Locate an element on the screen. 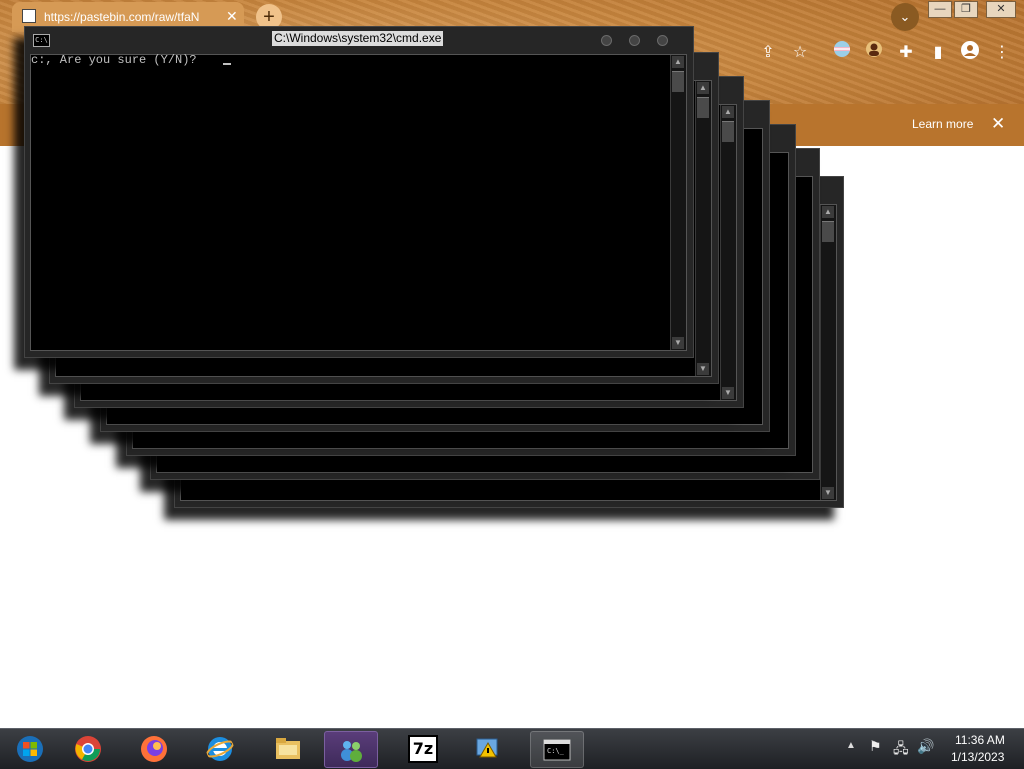 The width and height of the screenshot is (1024, 769). warning-app-icon is located at coordinates (487, 748).